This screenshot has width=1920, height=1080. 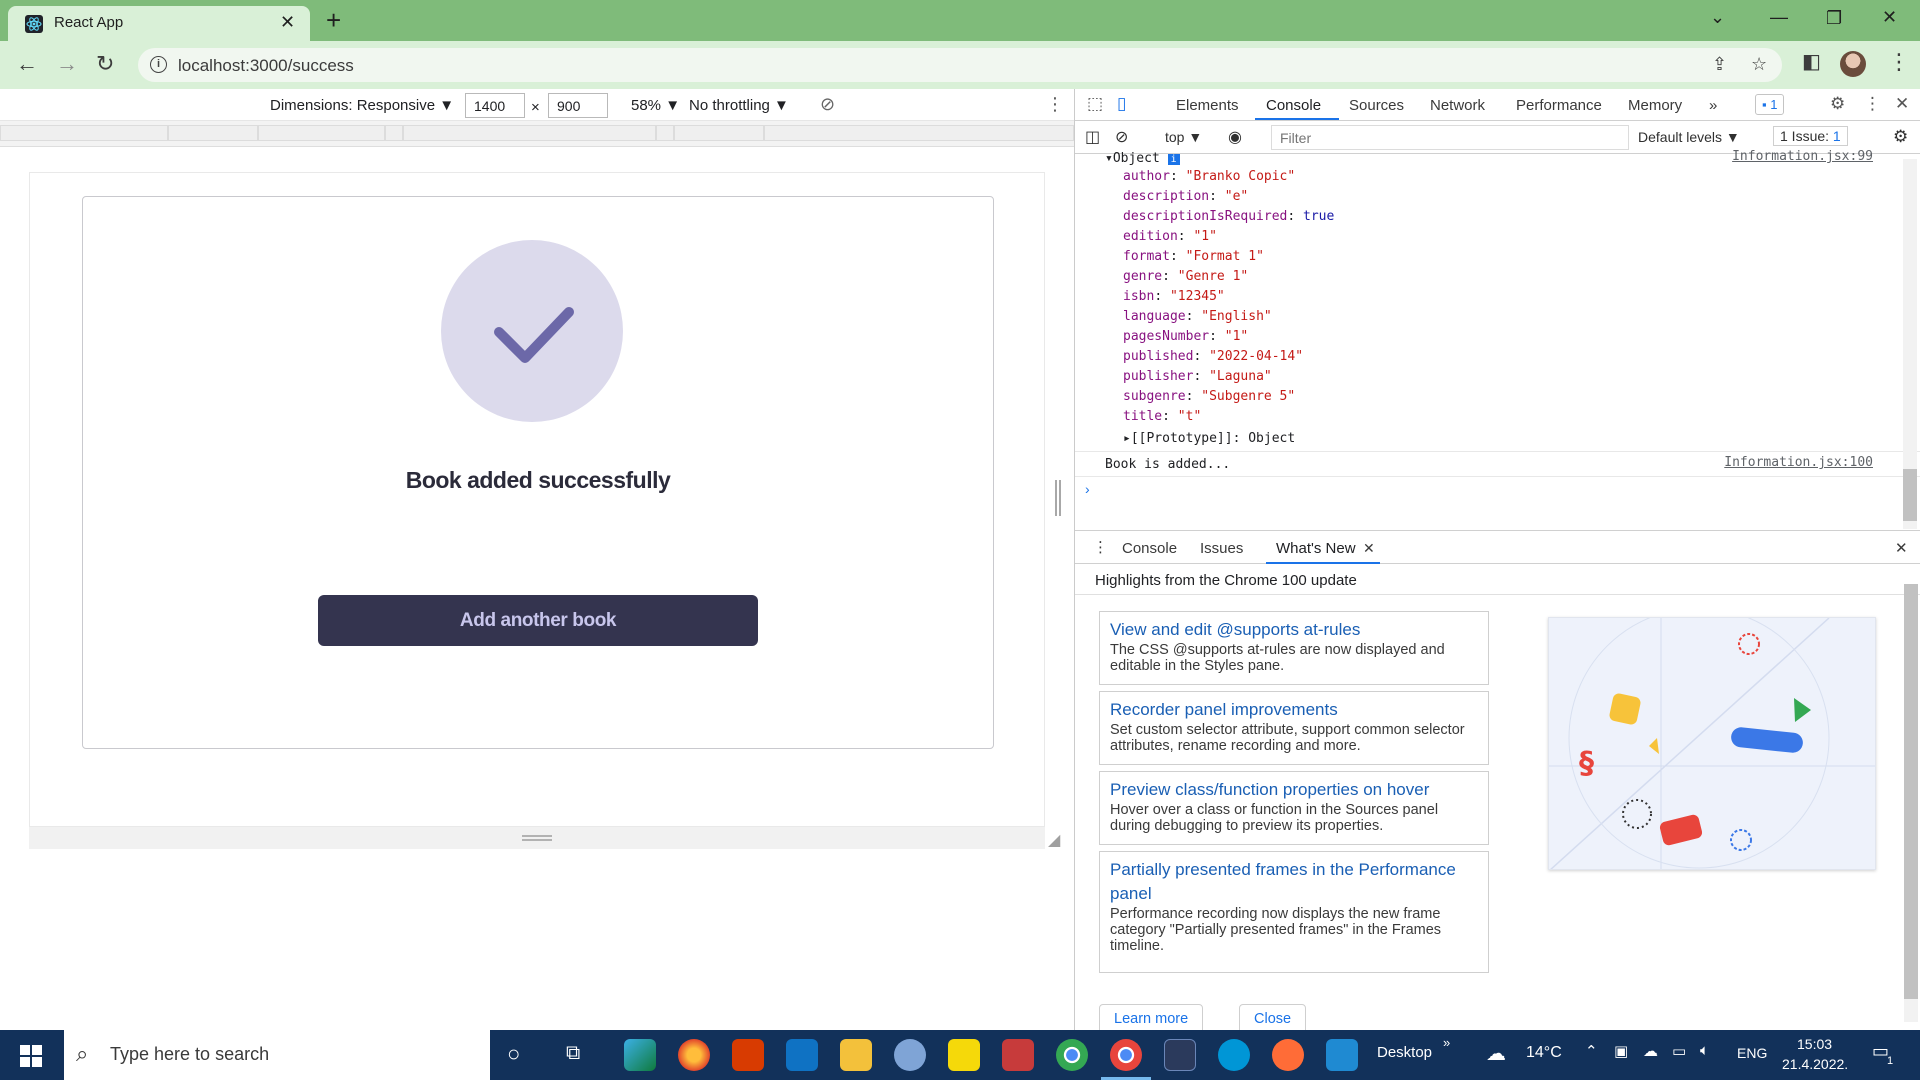 I want to click on object-field-row: subgenre: "Subgenre 5", so click(x=1209, y=397).